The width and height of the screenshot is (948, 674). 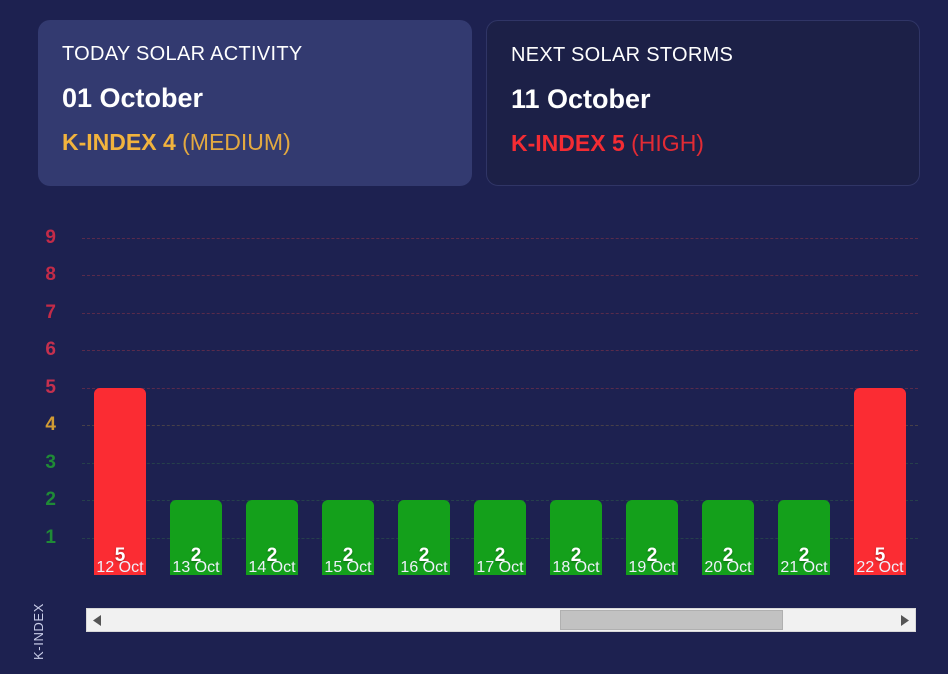 What do you see at coordinates (119, 142) in the screenshot?
I see `card-kindex-value: K-INDEX 4` at bounding box center [119, 142].